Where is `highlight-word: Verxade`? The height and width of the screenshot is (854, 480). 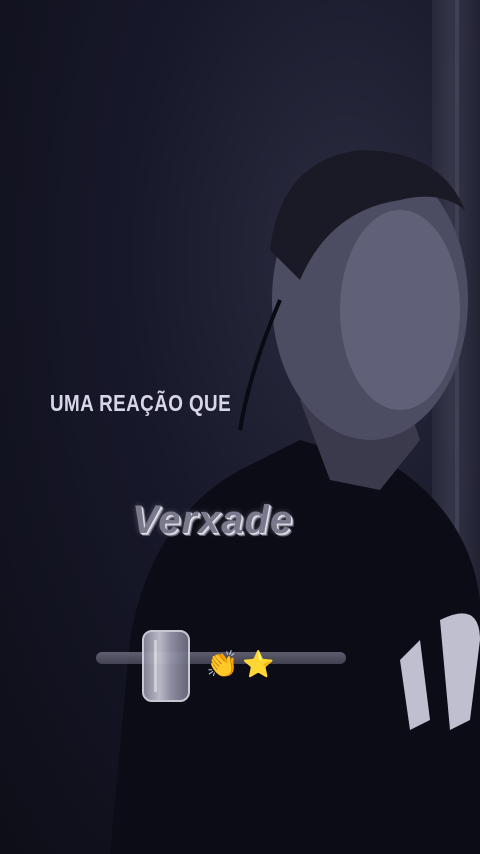 highlight-word: Verxade is located at coordinates (213, 520).